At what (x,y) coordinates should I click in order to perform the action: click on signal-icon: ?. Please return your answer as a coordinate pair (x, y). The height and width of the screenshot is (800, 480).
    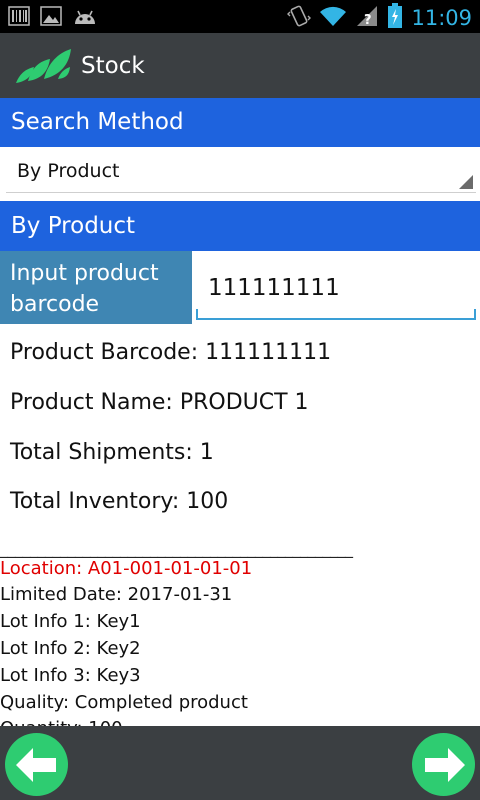
    Looking at the image, I should click on (367, 18).